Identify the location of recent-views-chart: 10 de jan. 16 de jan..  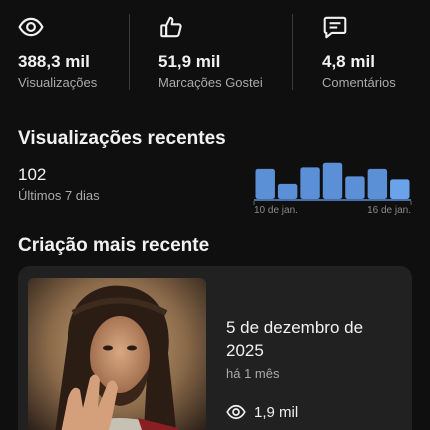
(332, 186).